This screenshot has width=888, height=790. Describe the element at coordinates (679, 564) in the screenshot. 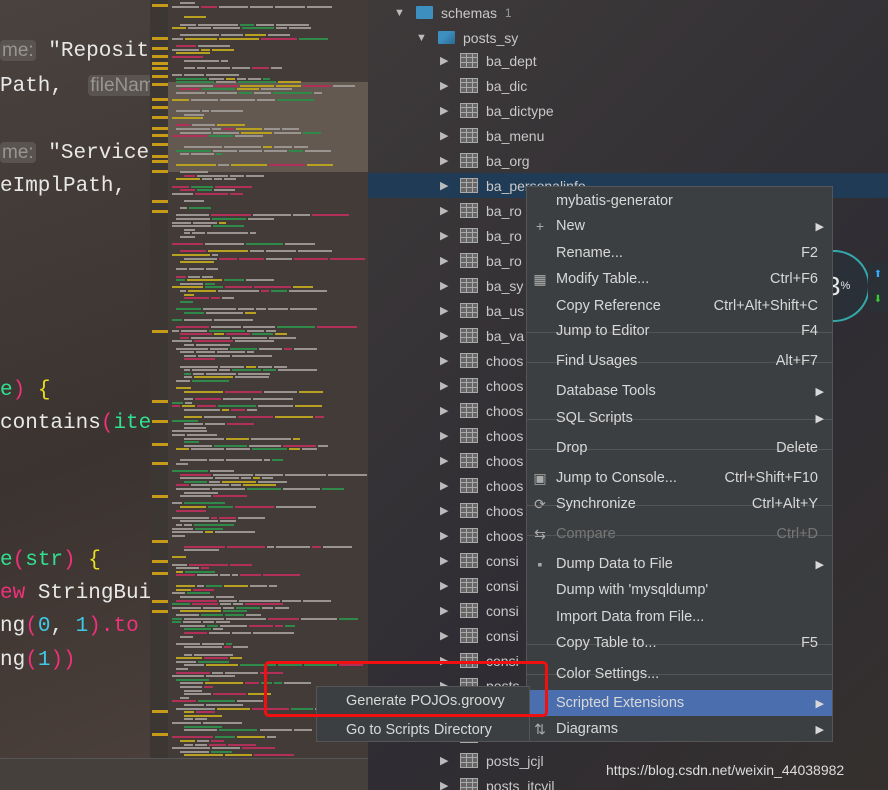

I see `menu-item-dump-data-to-file: ▪ Dump Data to File ▶` at that location.